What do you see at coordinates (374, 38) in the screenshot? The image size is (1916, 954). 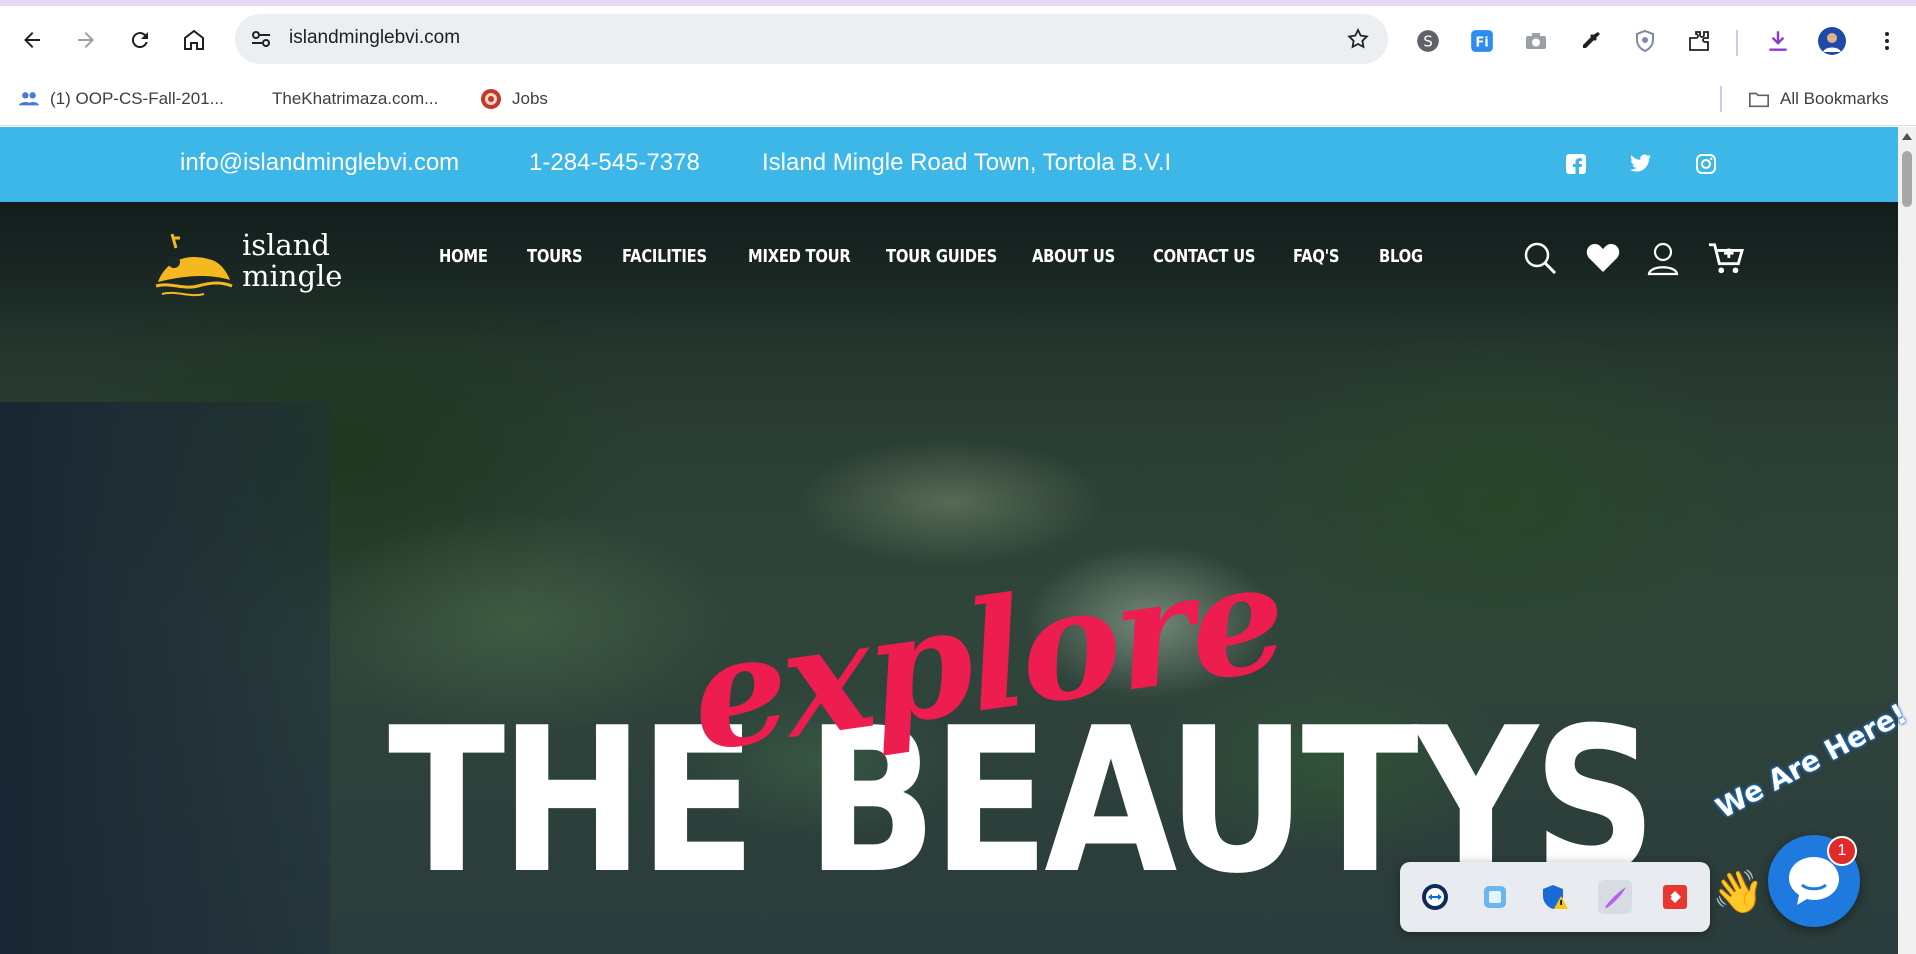 I see `url-text: islandminglebvi.com` at bounding box center [374, 38].